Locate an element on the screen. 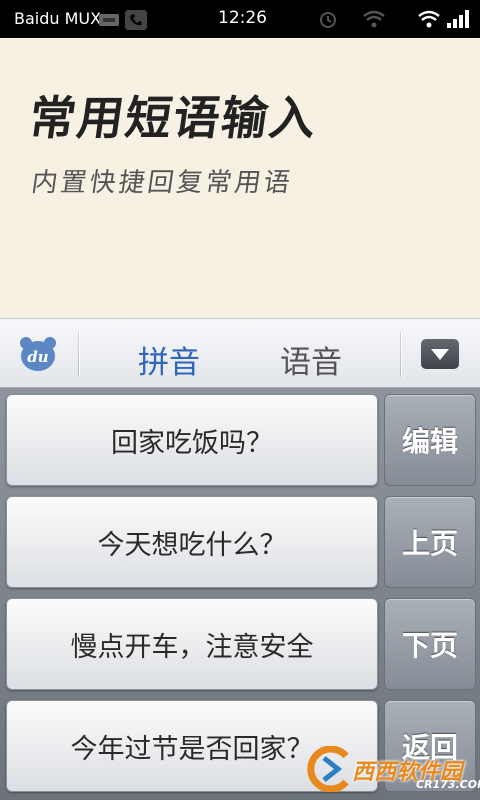 The width and height of the screenshot is (480, 800). phrase-item: 回家吃饭吗？ is located at coordinates (192, 440).